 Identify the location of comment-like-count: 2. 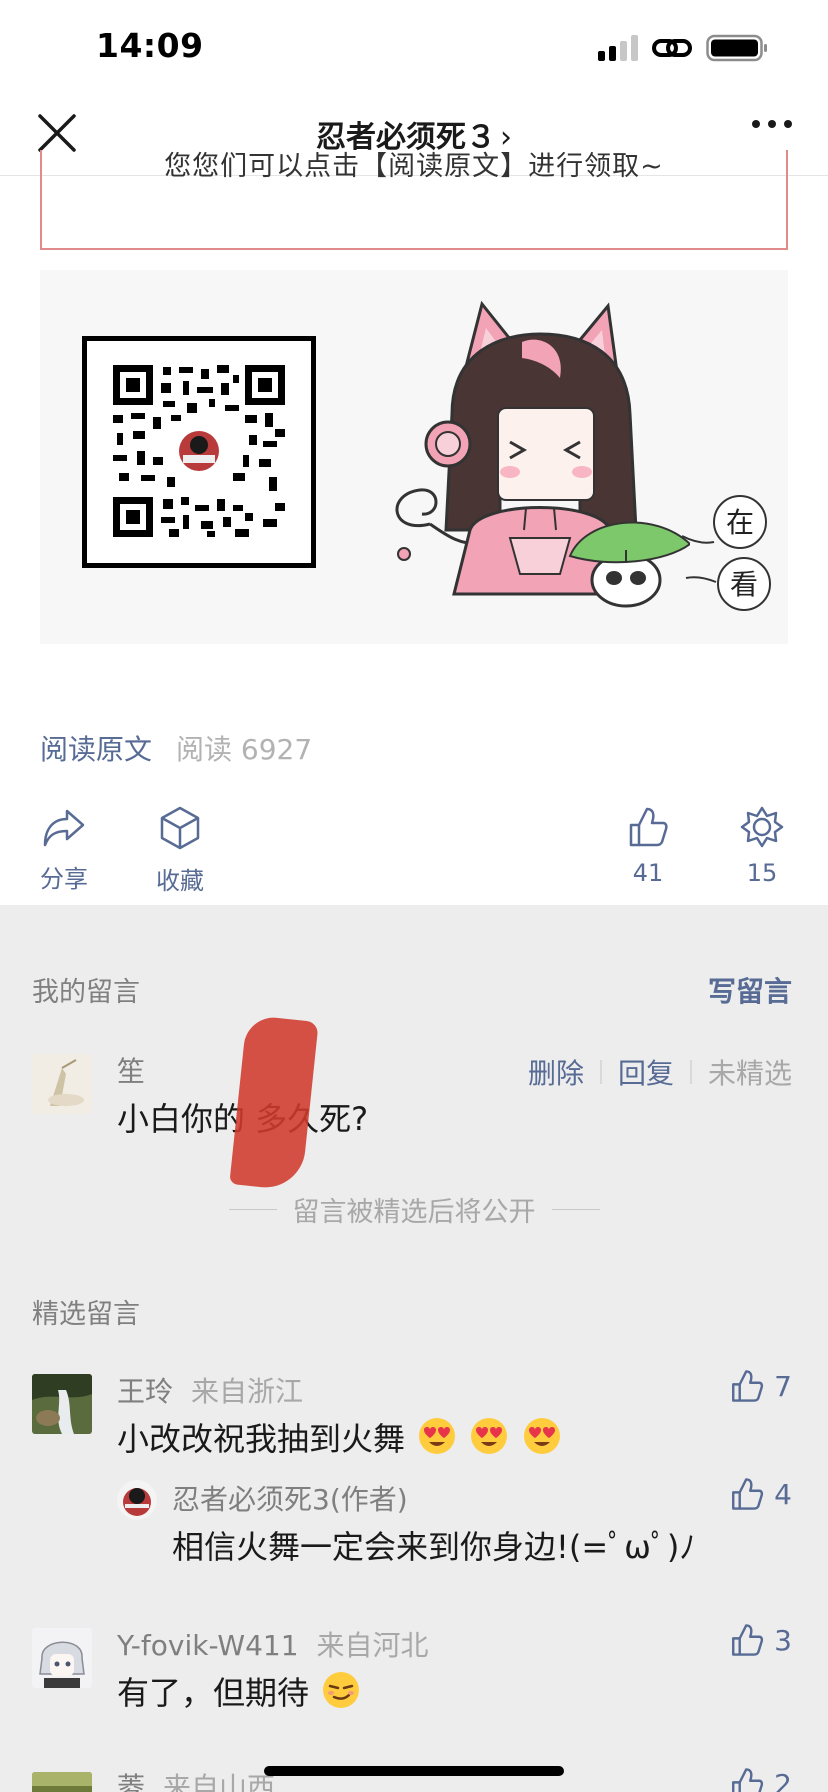
(783, 1779).